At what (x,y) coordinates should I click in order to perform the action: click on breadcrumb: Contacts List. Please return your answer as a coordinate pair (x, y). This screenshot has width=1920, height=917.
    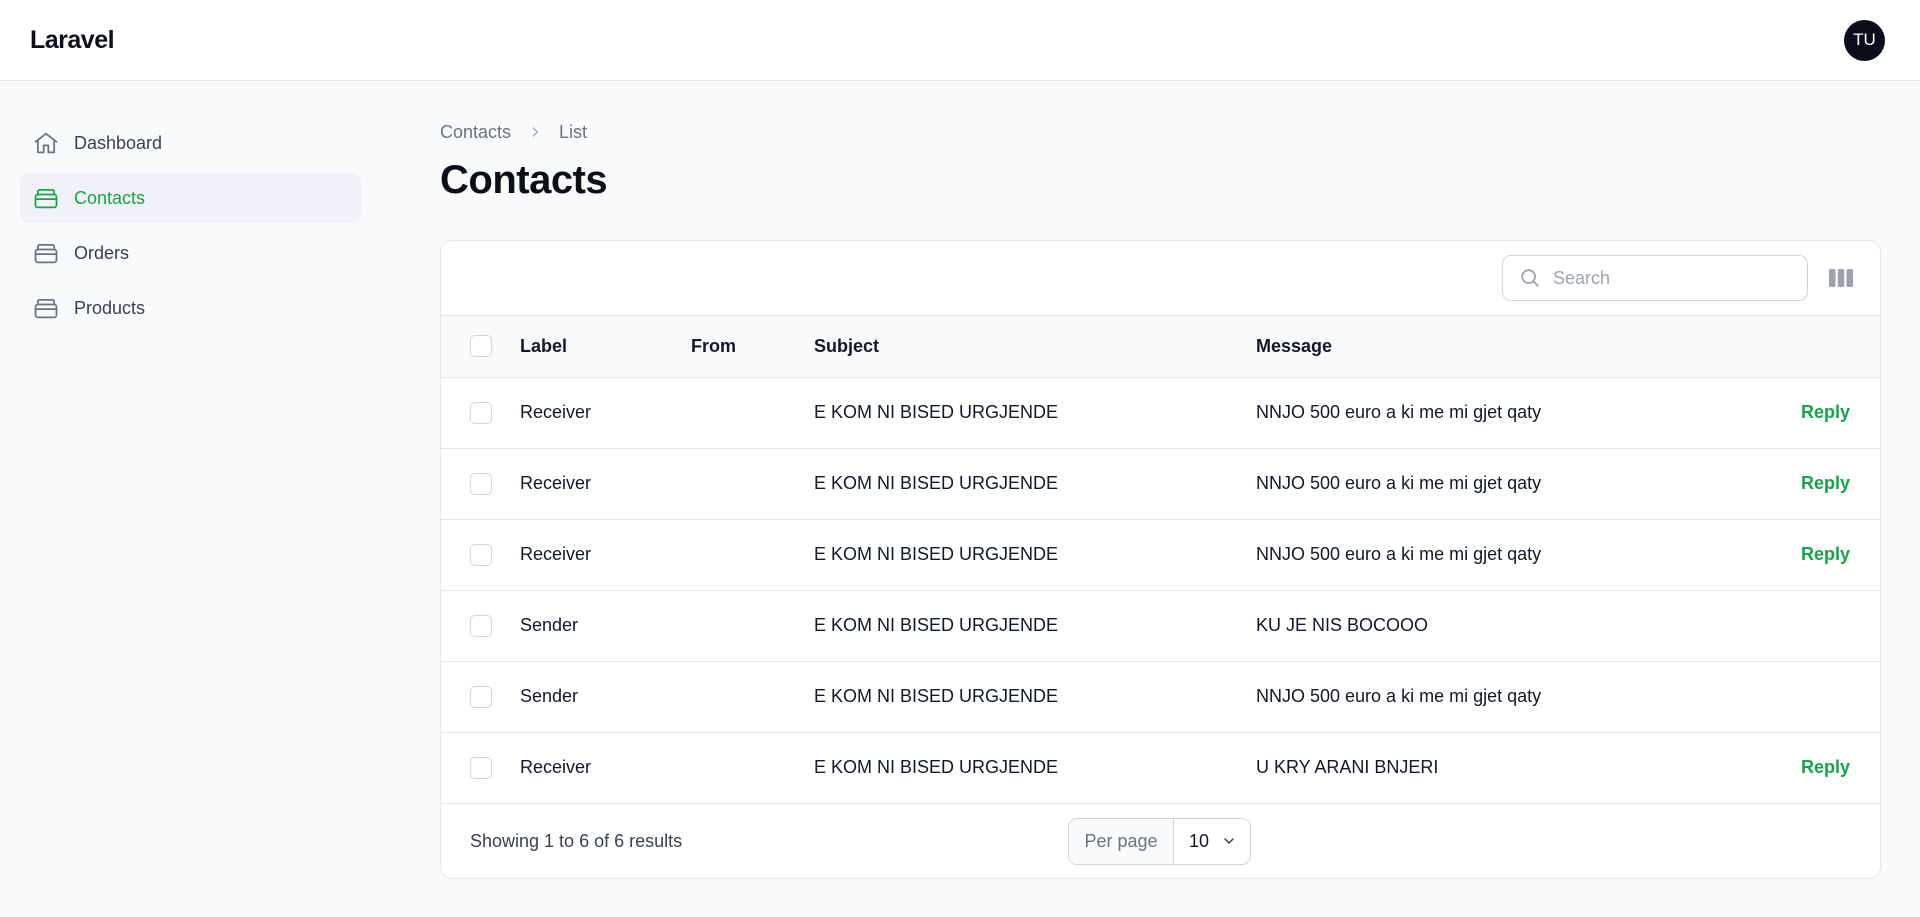
    Looking at the image, I should click on (1160, 132).